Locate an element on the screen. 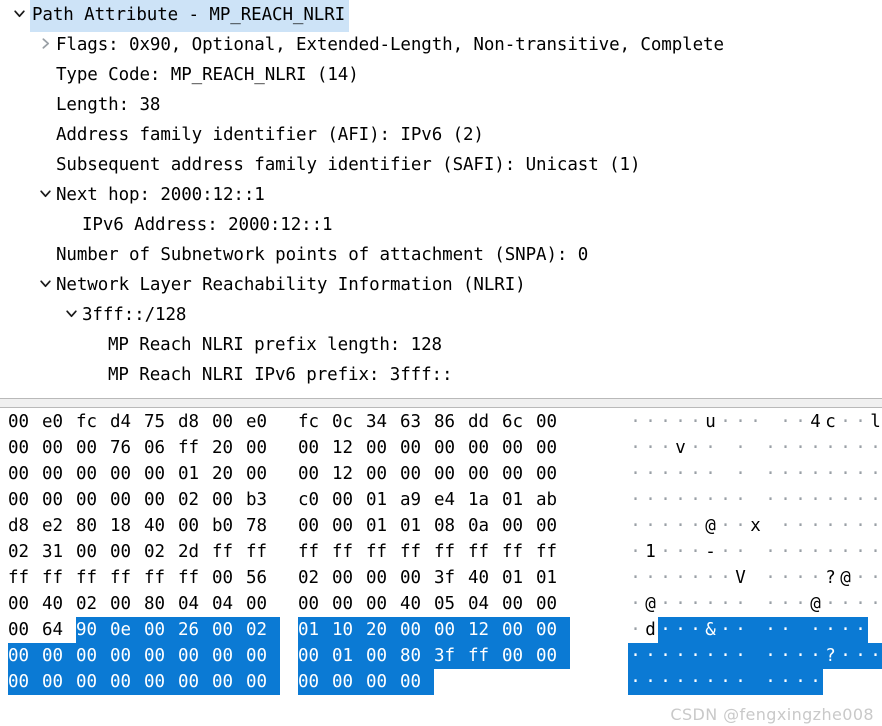  hex-byte: 56 is located at coordinates (263, 578).